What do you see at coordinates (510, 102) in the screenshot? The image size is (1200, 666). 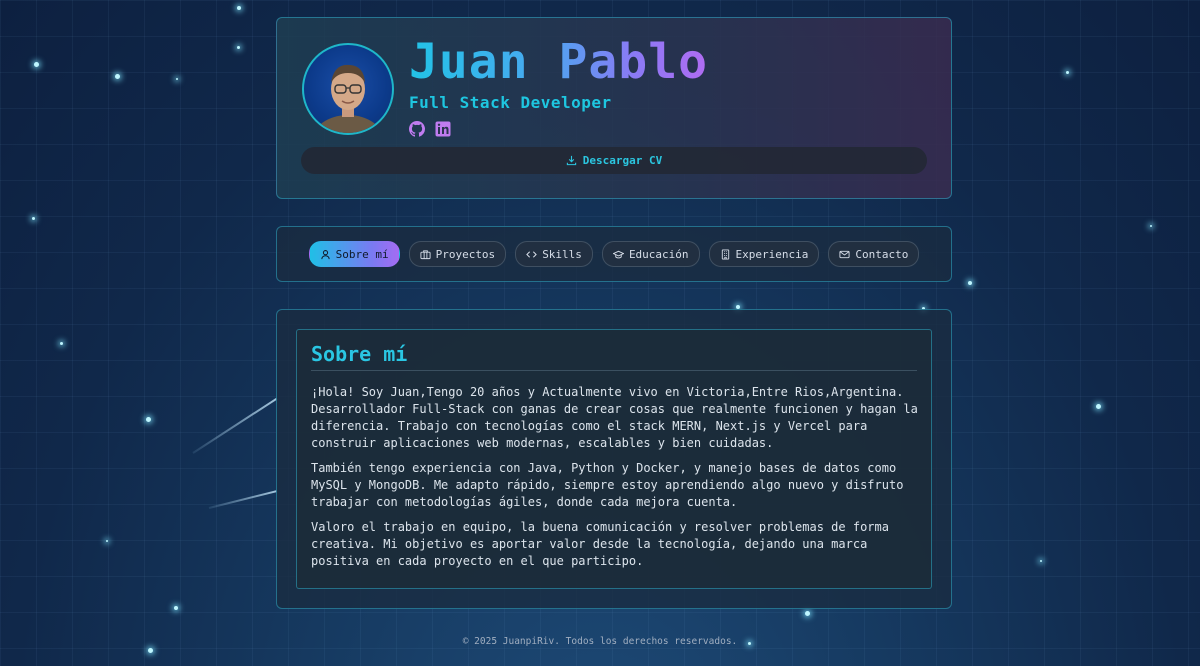 I see `profile-role: Full Stack Developer` at bounding box center [510, 102].